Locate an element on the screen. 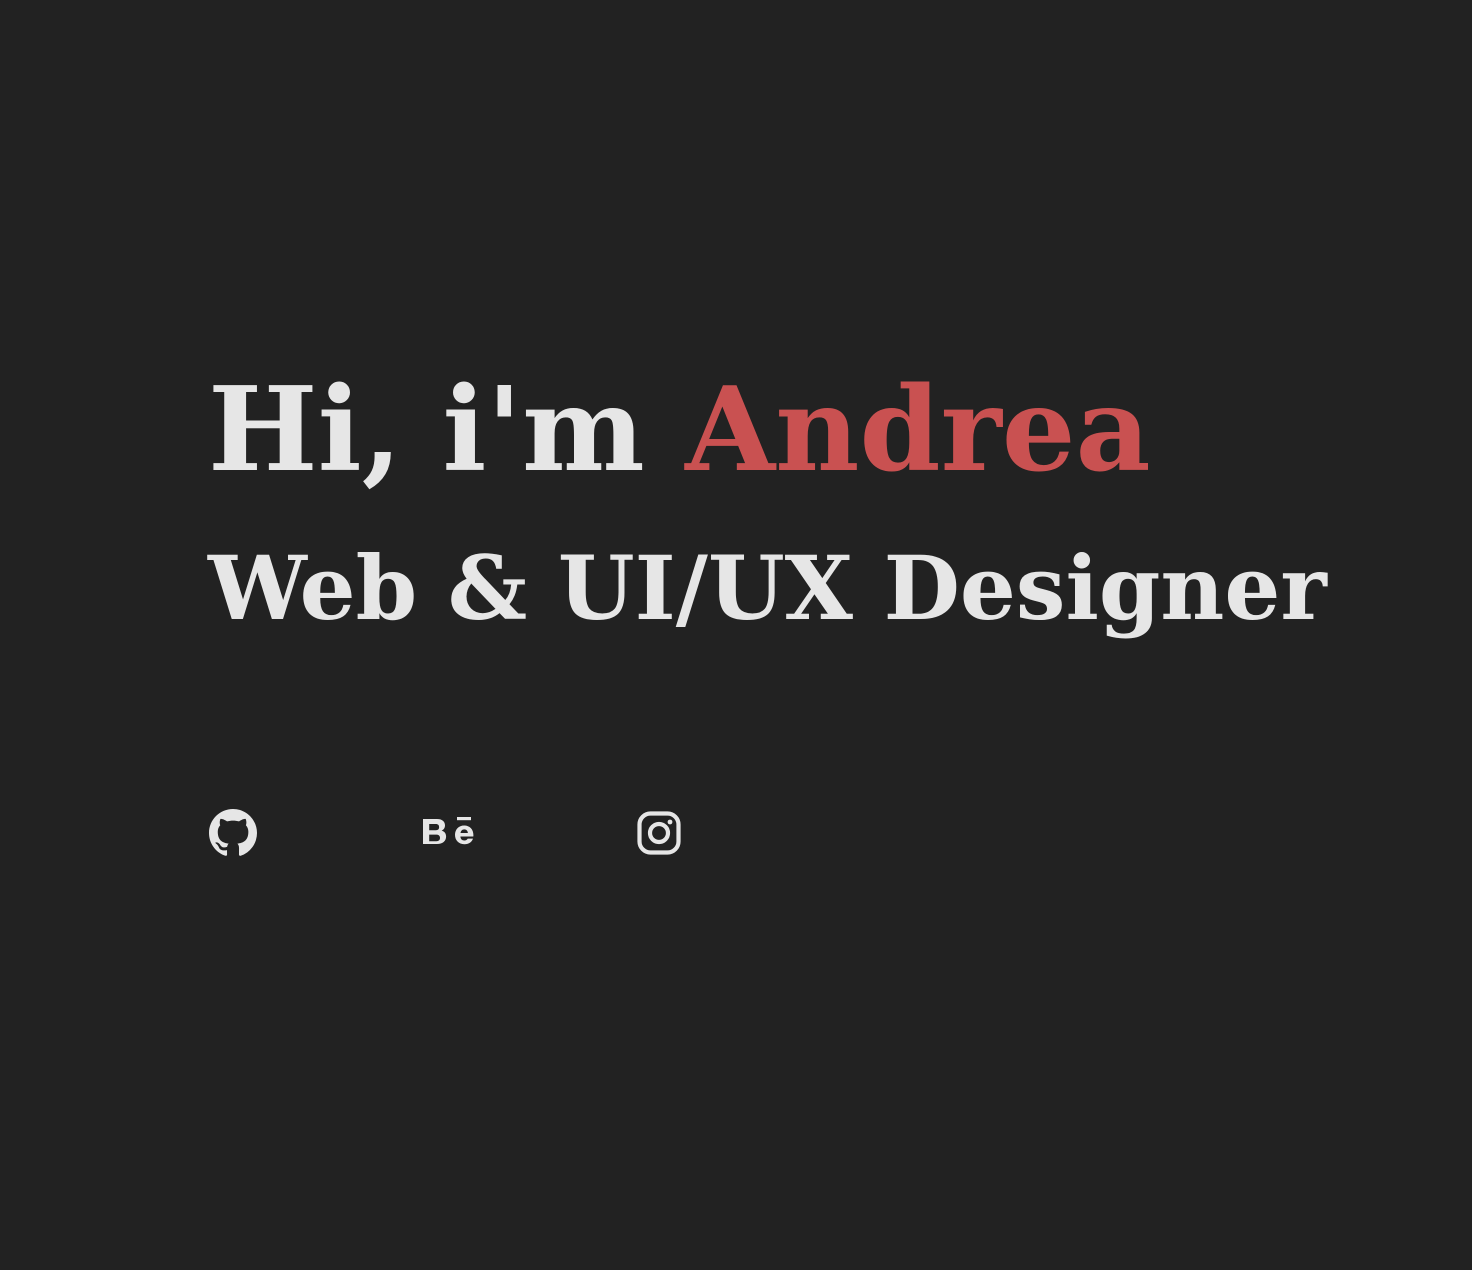 This screenshot has width=1472, height=1270. instagram-link is located at coordinates (659, 833).